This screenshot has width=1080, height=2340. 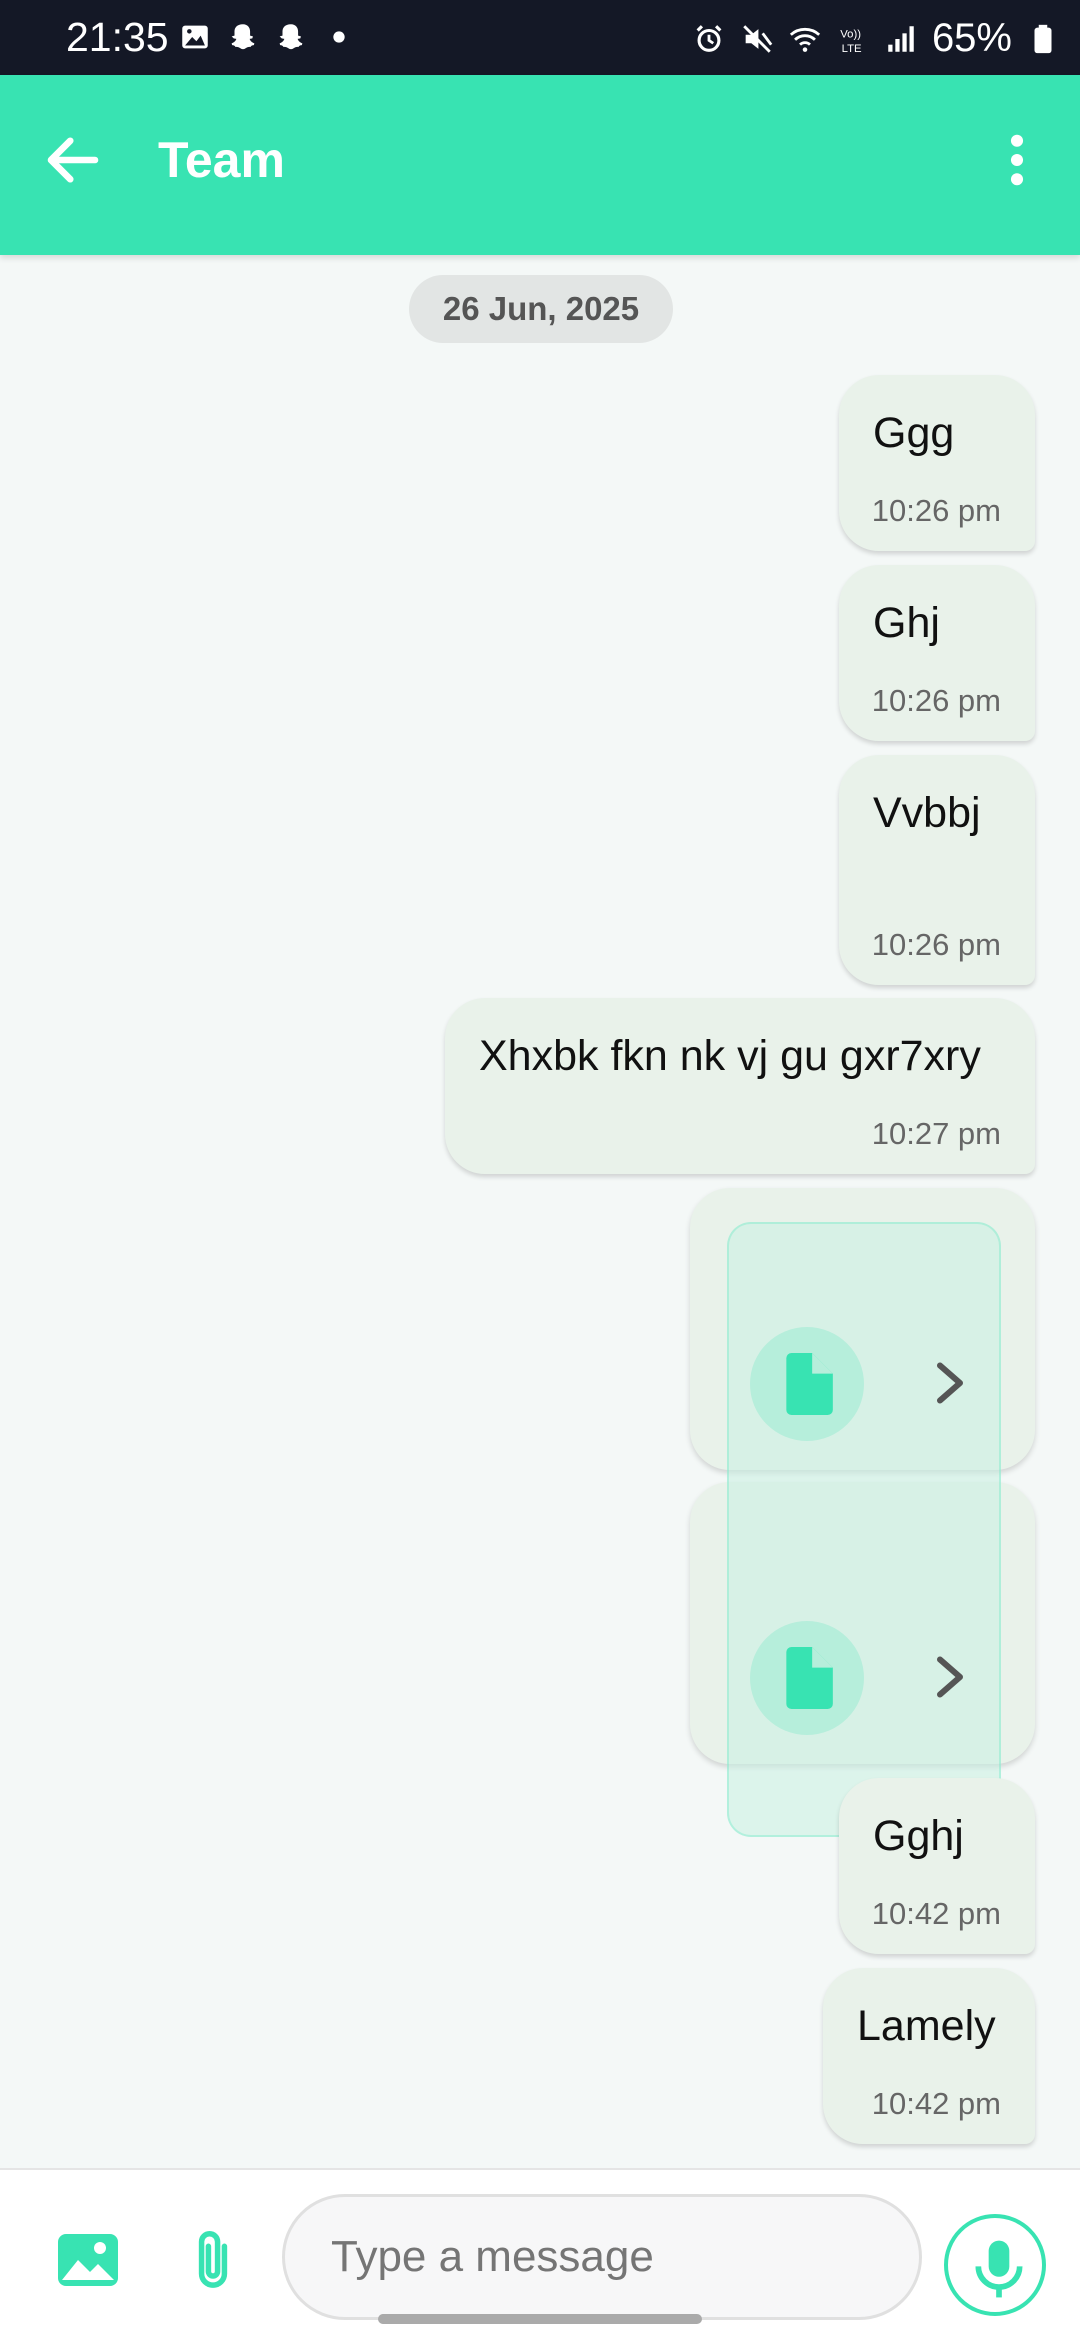 What do you see at coordinates (758, 38) in the screenshot?
I see `mute-icon` at bounding box center [758, 38].